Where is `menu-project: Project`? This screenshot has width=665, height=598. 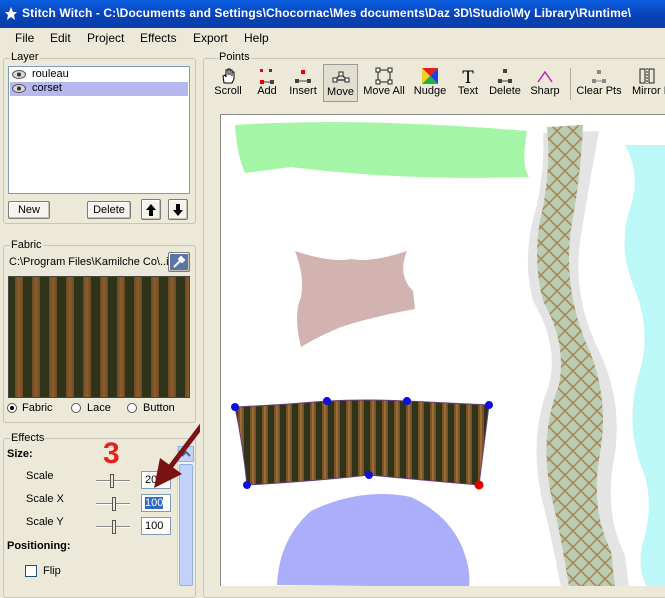
menu-project: Project is located at coordinates (105, 38).